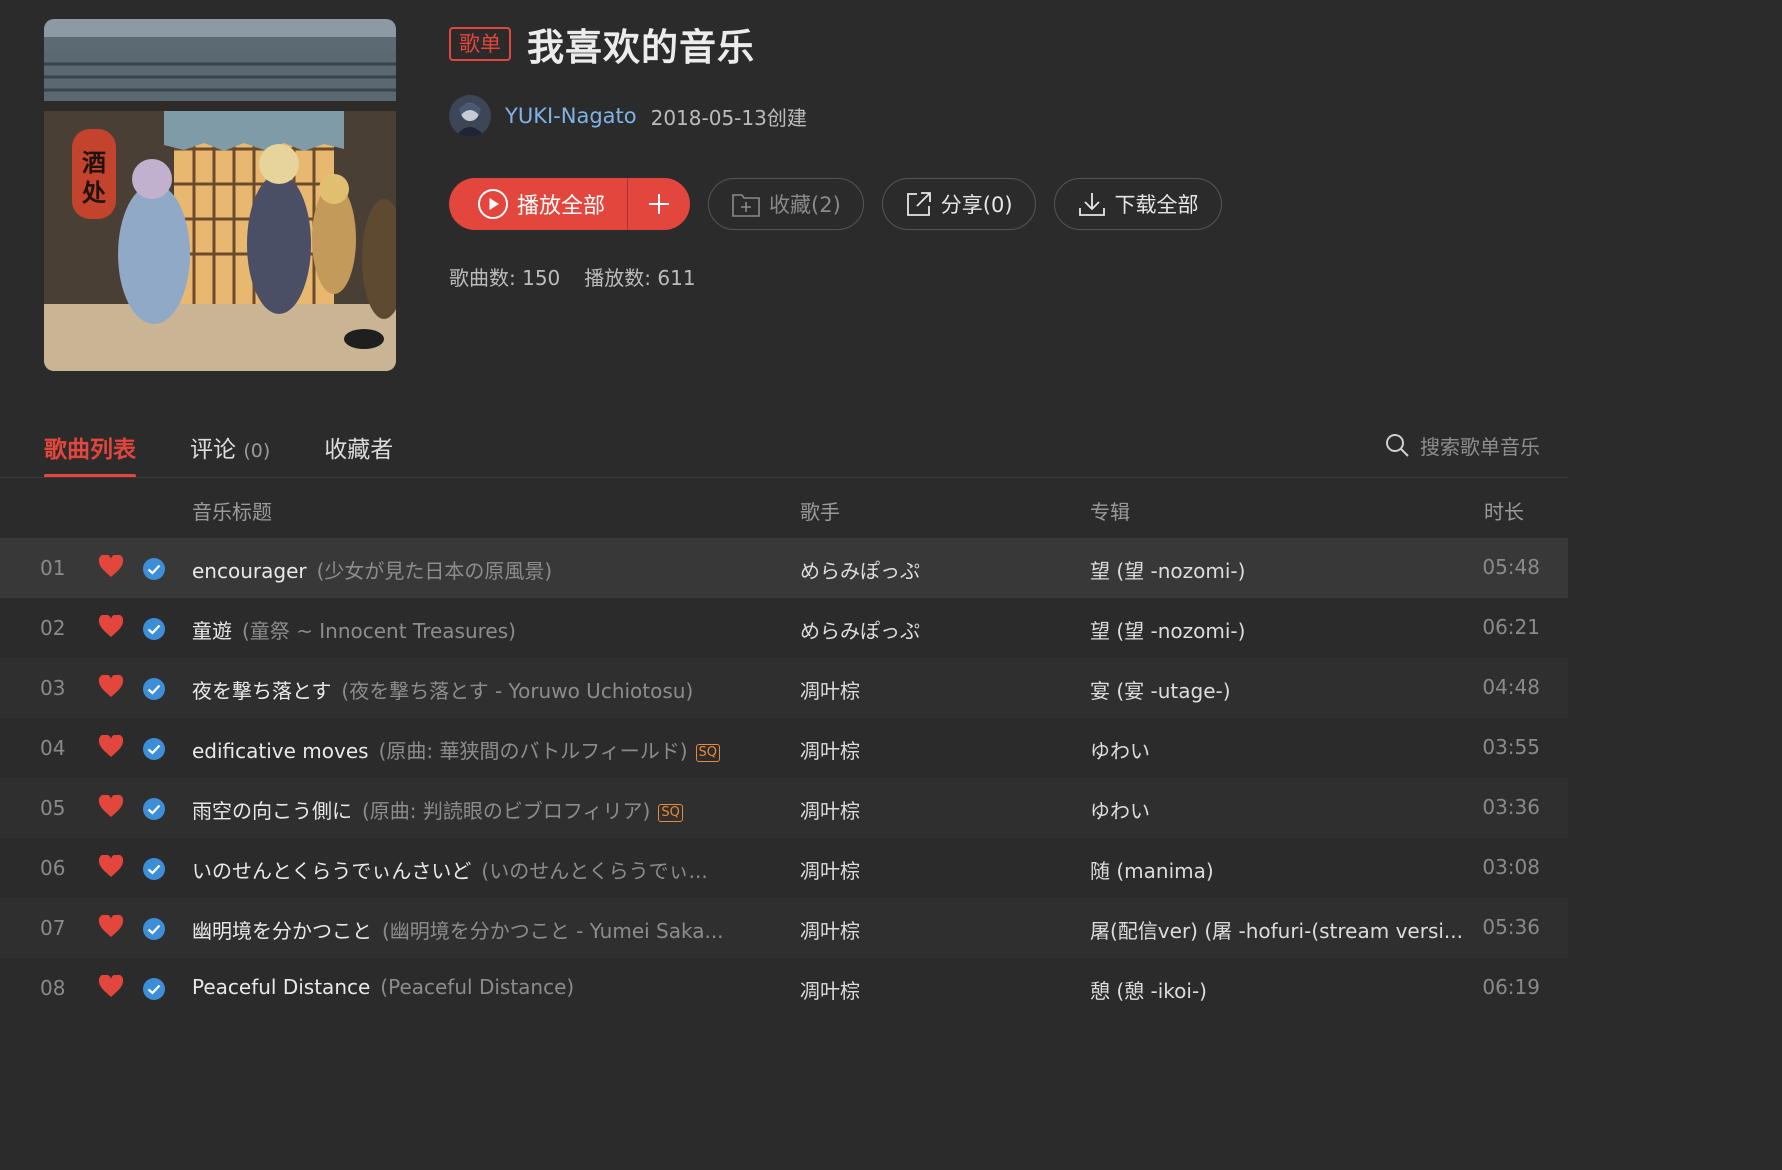  Describe the element at coordinates (1280, 989) in the screenshot. I see `song-album: 憩 (憩 -ikoi-)` at that location.